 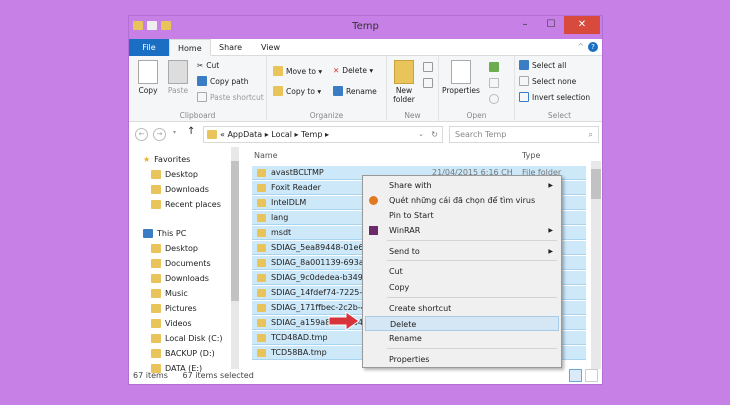 What do you see at coordinates (148, 77) in the screenshot?
I see `copy-button: Copy` at bounding box center [148, 77].